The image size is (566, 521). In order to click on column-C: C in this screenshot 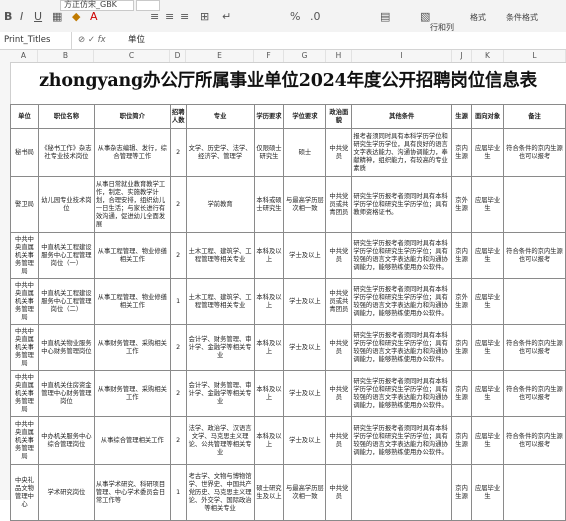, I will do `click(132, 56)`.